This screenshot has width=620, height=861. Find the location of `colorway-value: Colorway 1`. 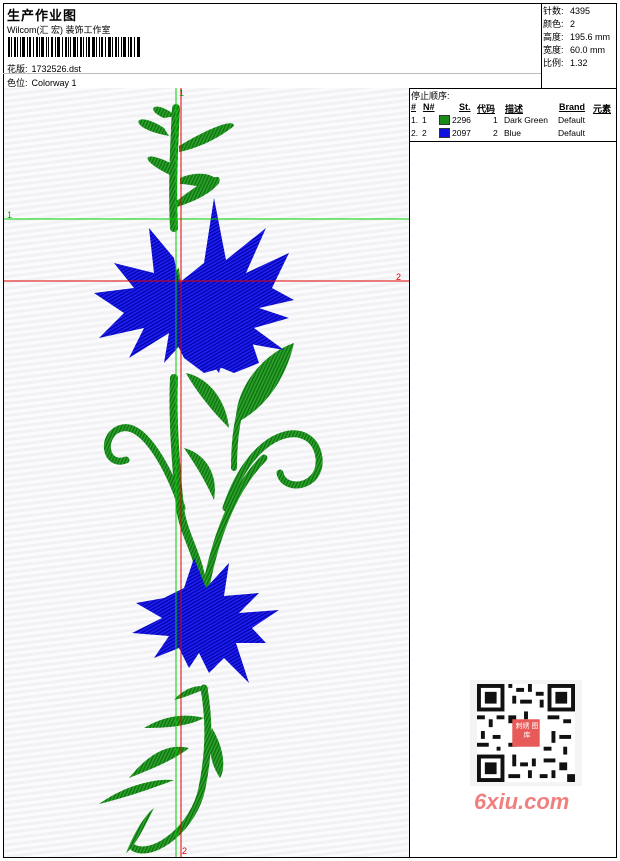

colorway-value: Colorway 1 is located at coordinates (54, 83).